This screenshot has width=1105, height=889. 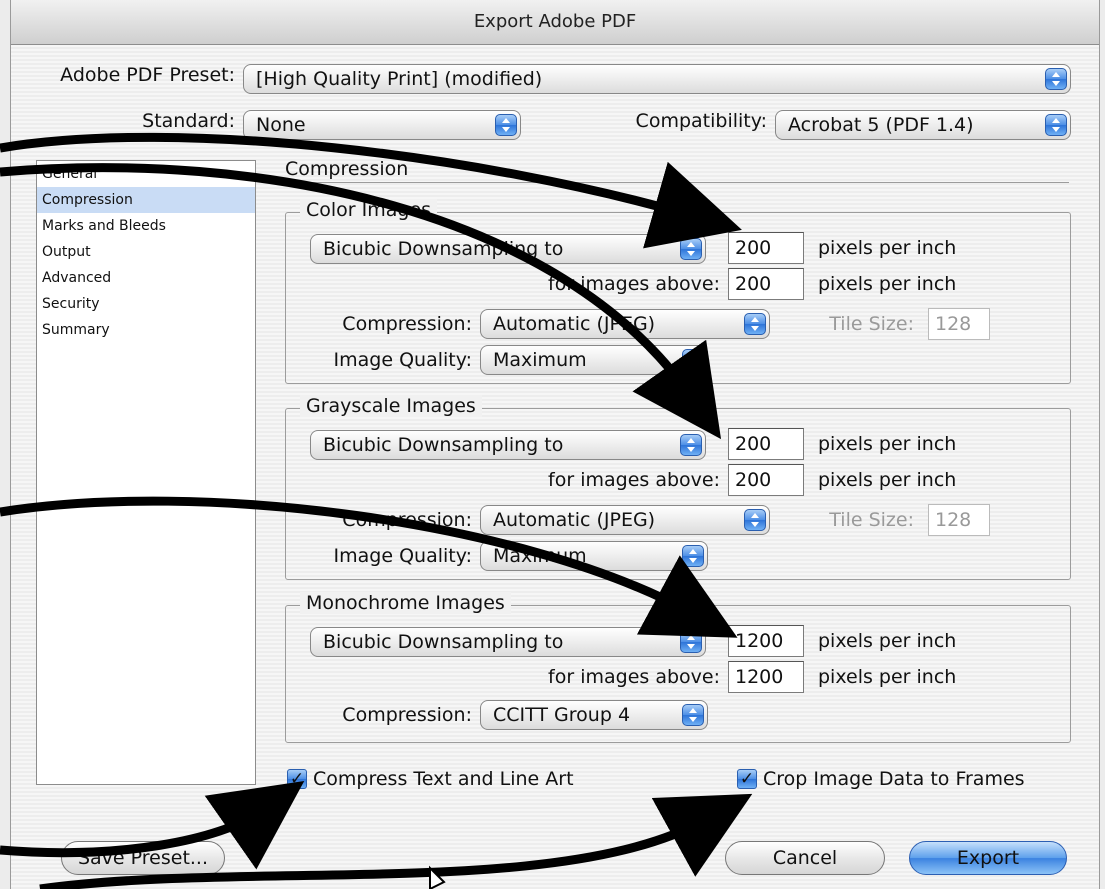 I want to click on arrow-to-compress-text, so click(x=152, y=825).